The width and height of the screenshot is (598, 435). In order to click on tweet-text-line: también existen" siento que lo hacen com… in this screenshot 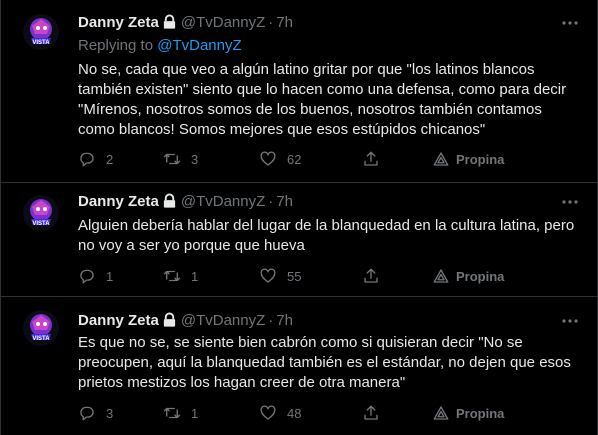, I will do `click(322, 89)`.